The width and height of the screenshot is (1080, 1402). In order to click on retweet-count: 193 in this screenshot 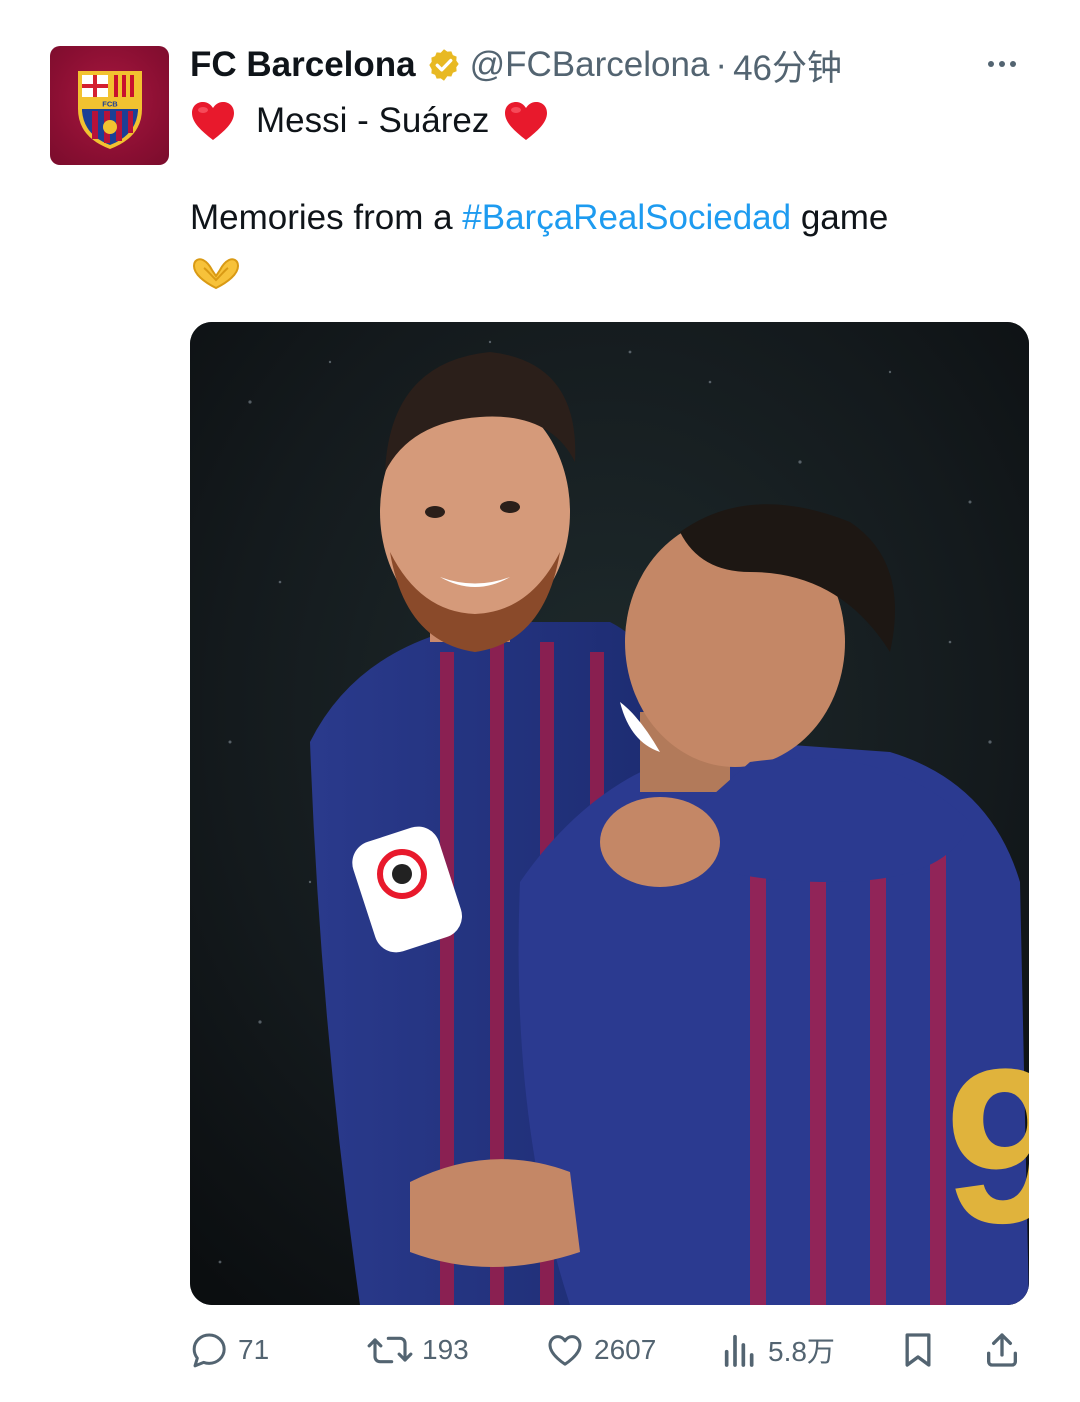, I will do `click(445, 1349)`.